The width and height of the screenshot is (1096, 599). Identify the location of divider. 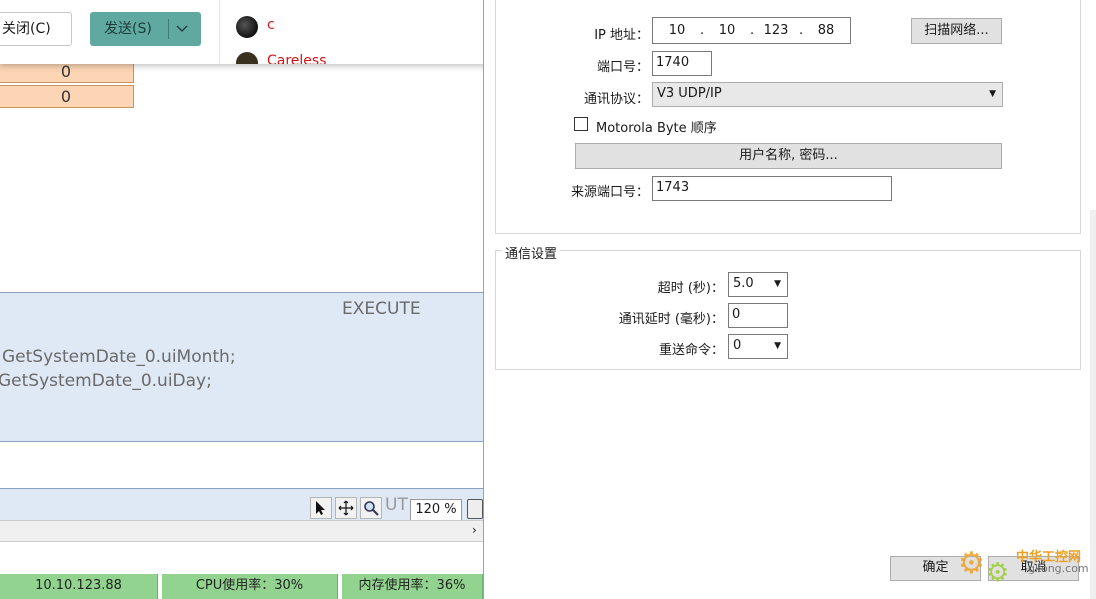
(168, 29).